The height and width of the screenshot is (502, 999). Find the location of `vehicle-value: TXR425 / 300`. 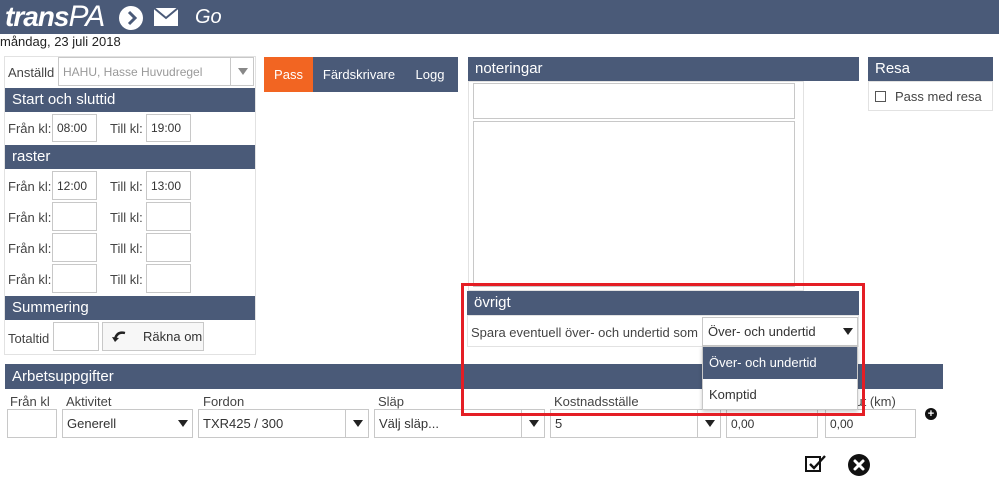

vehicle-value: TXR425 / 300 is located at coordinates (243, 423).